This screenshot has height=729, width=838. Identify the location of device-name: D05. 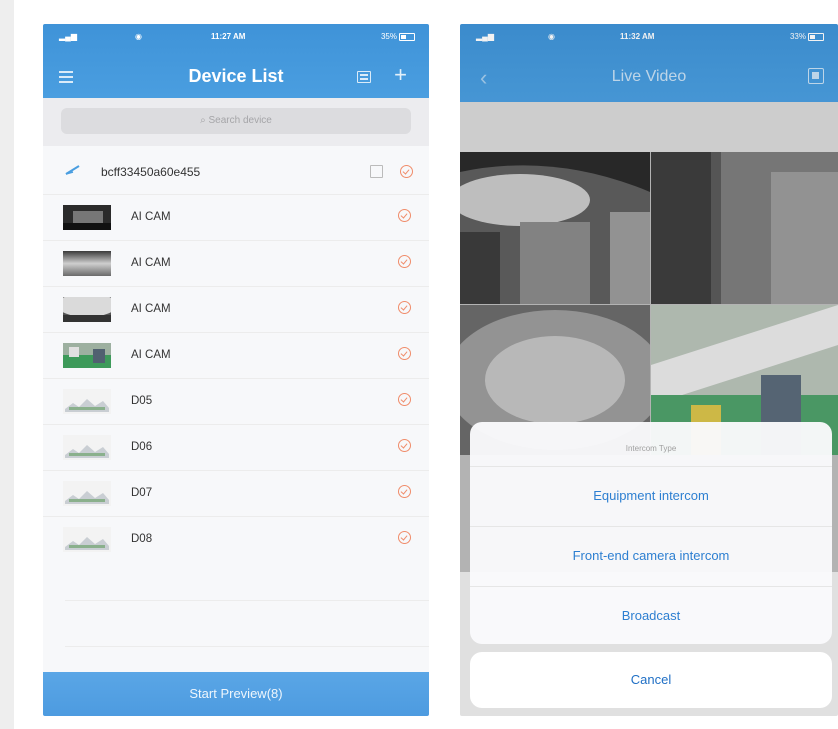
(142, 401).